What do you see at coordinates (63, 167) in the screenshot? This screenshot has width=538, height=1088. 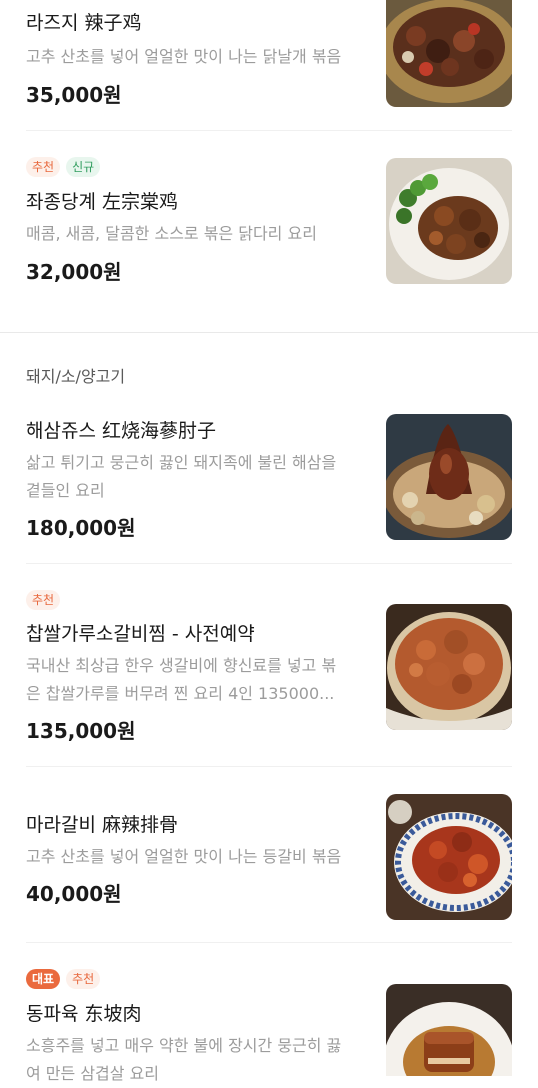 I see `menu-item-tags: 추천 신규` at bounding box center [63, 167].